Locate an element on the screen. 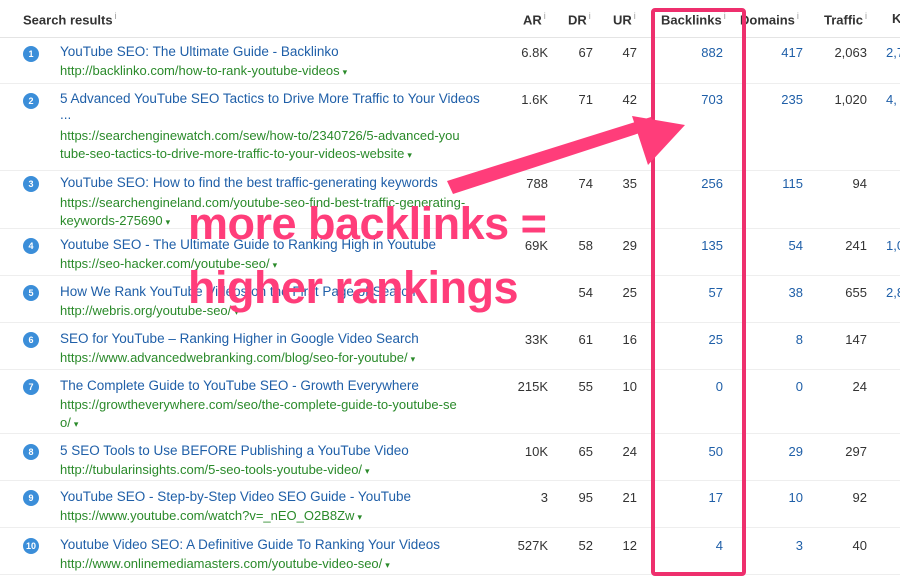  cell-keywords: 1,0 is located at coordinates (893, 245).